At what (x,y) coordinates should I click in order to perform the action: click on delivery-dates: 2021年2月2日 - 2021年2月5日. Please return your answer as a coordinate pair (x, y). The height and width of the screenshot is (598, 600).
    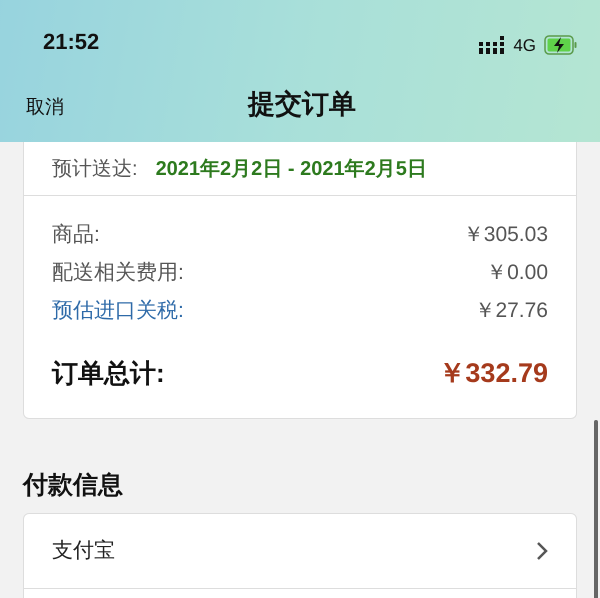
    Looking at the image, I should click on (291, 169).